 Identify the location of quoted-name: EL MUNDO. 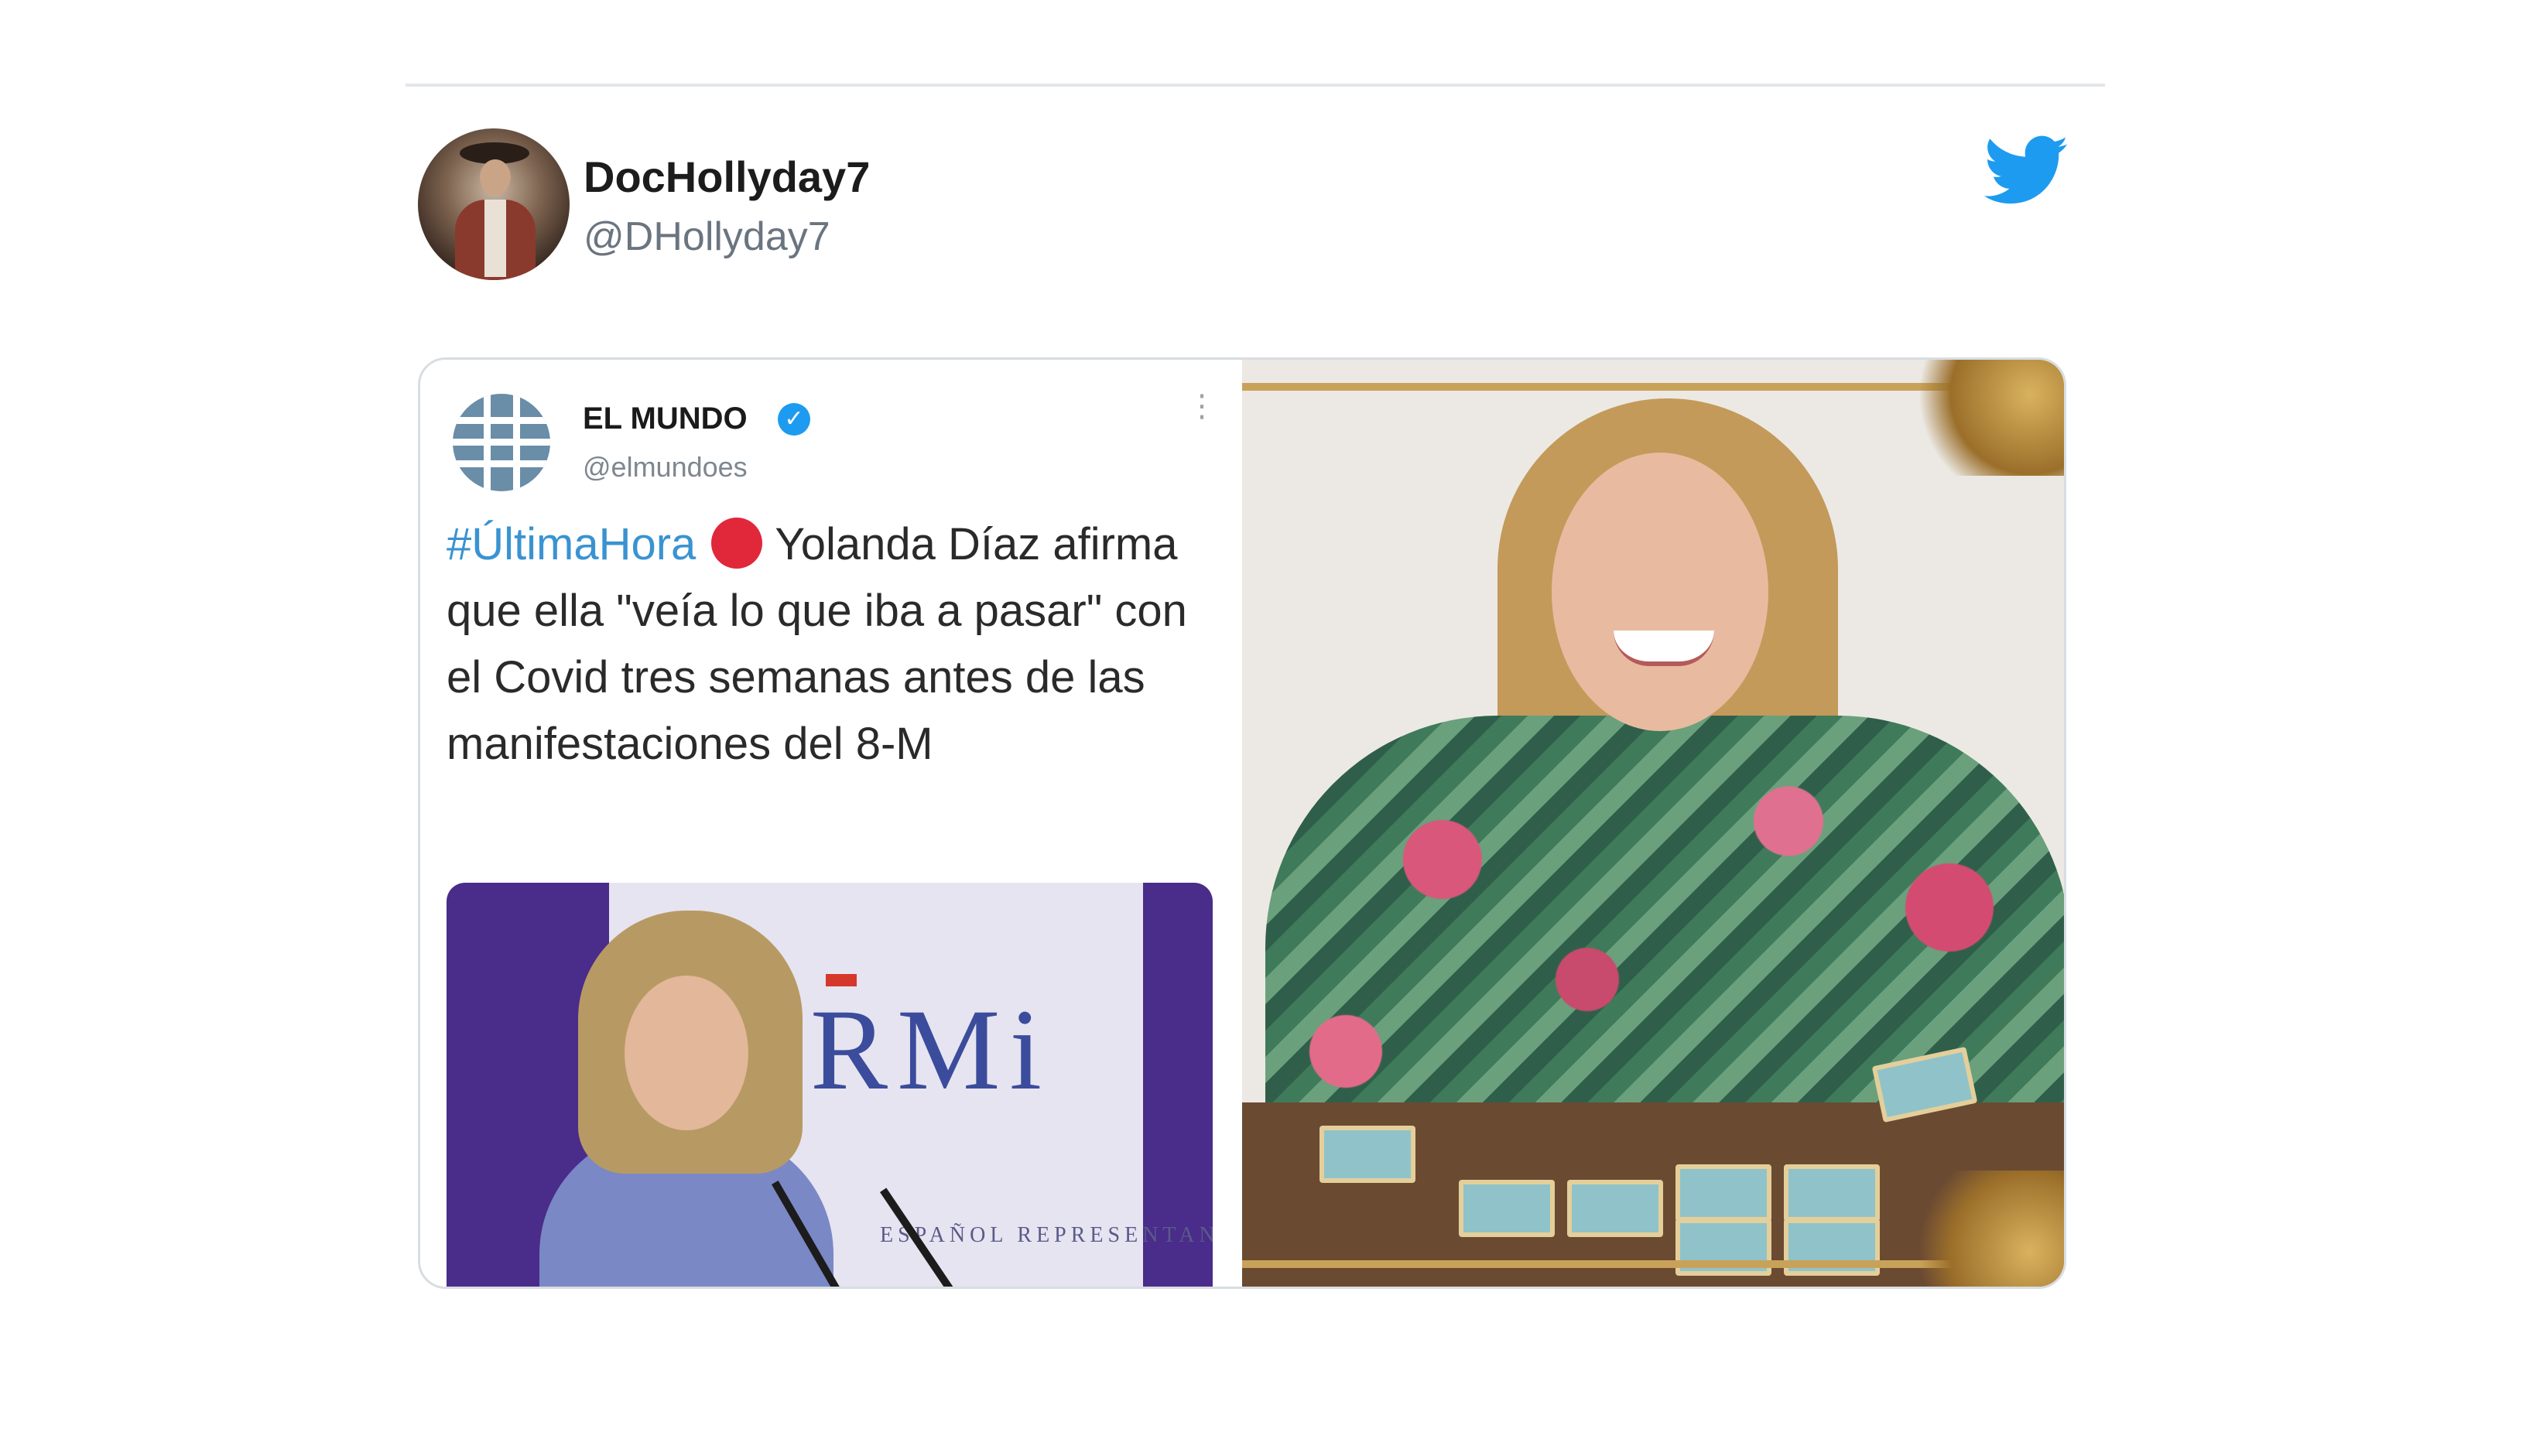
(666, 419).